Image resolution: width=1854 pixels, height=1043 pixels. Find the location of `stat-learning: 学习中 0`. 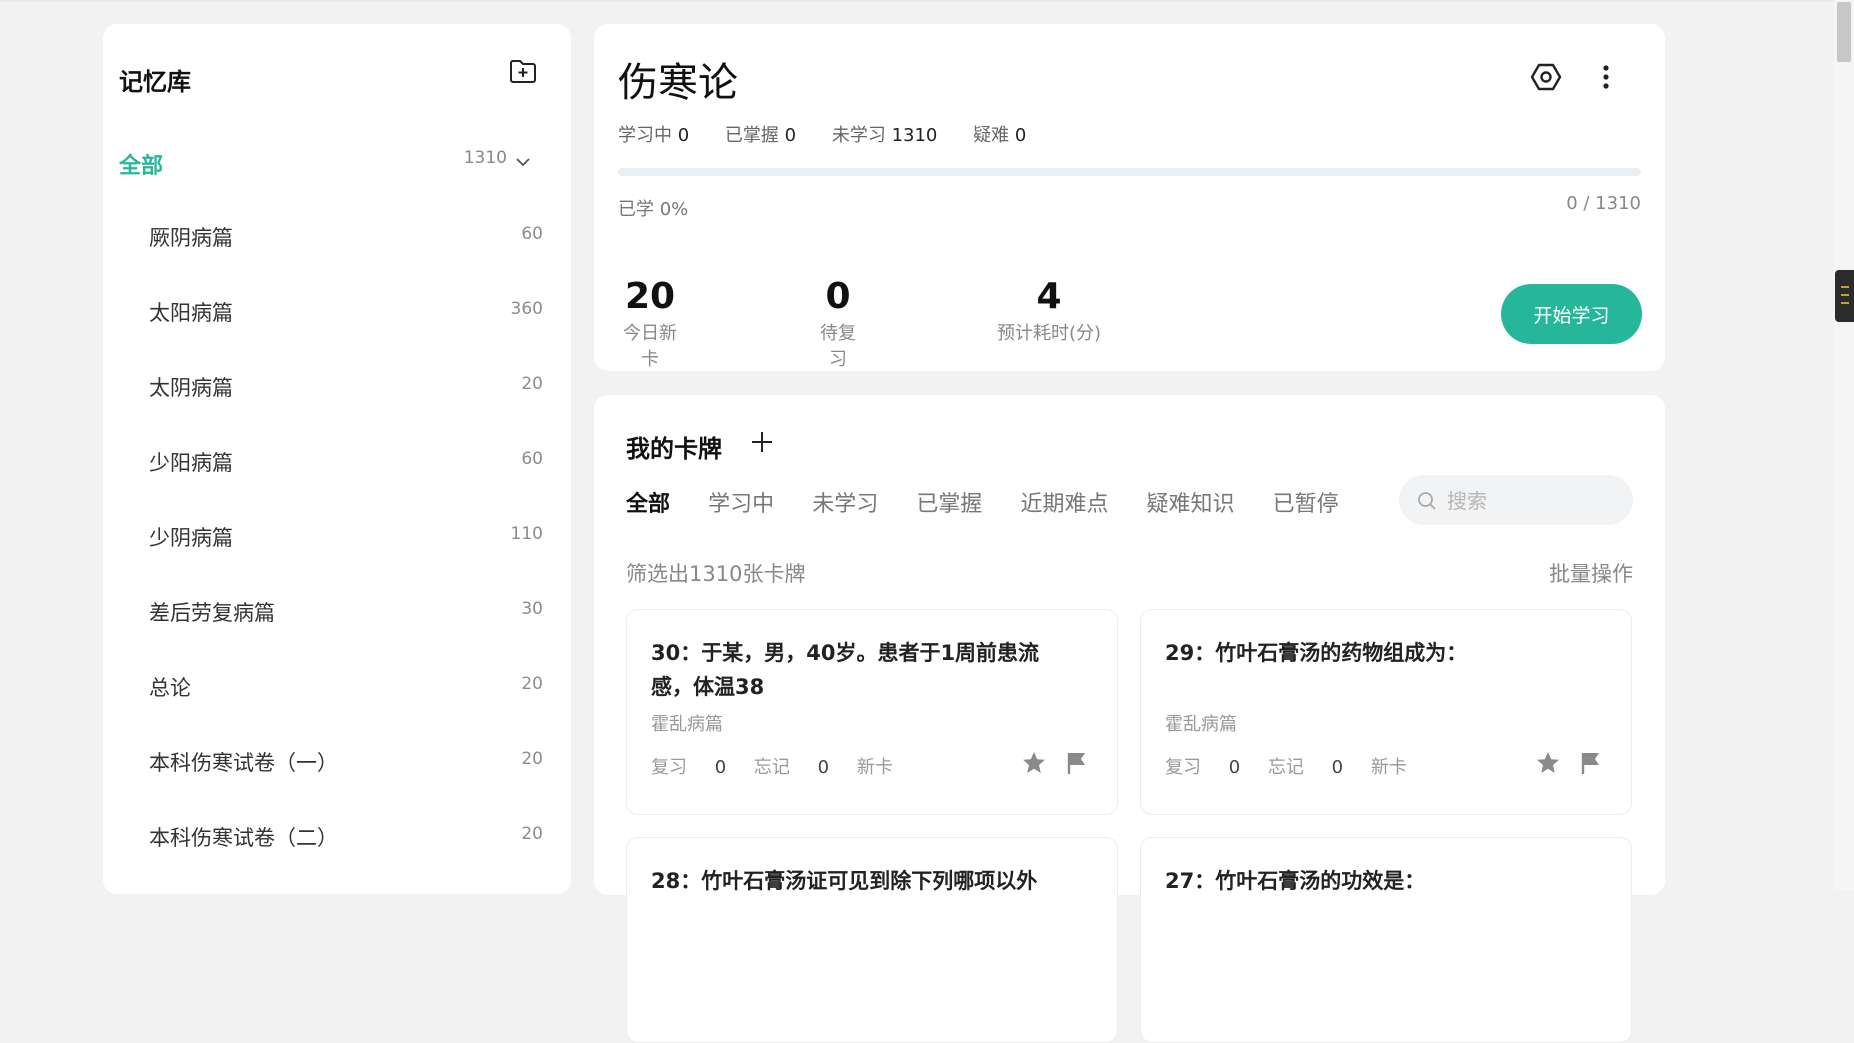

stat-learning: 学习中 0 is located at coordinates (654, 135).